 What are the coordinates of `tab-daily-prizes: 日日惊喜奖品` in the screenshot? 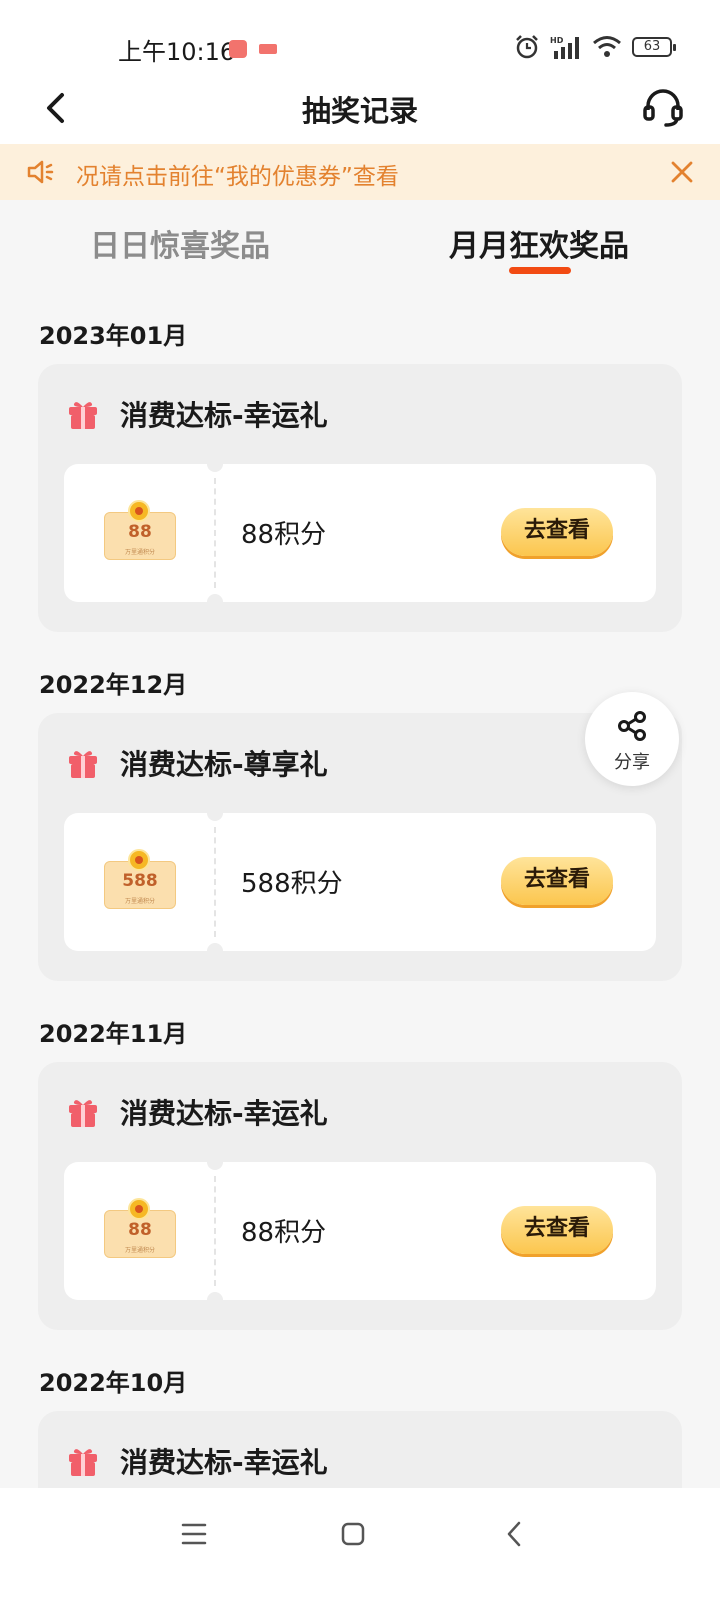 It's located at (180, 243).